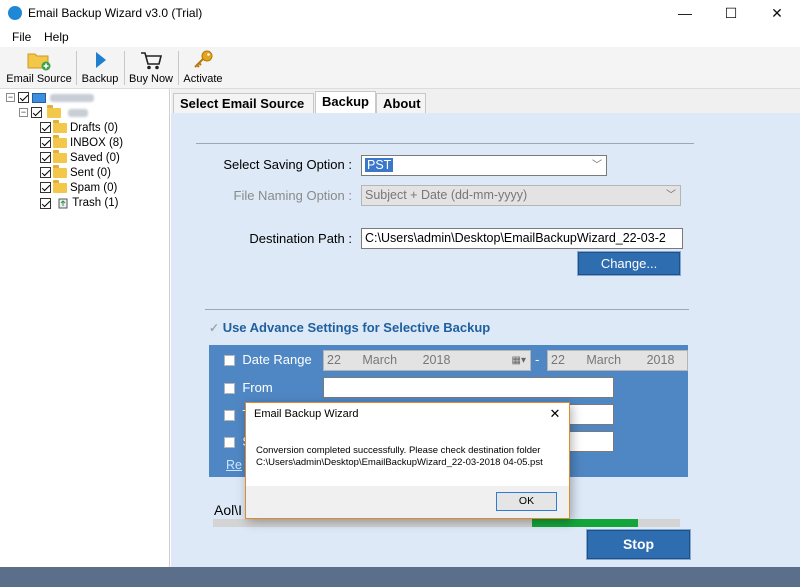 Image resolution: width=800 pixels, height=587 pixels. What do you see at coordinates (485, 101) in the screenshot?
I see `tab-strip: Select Email Source Backup About` at bounding box center [485, 101].